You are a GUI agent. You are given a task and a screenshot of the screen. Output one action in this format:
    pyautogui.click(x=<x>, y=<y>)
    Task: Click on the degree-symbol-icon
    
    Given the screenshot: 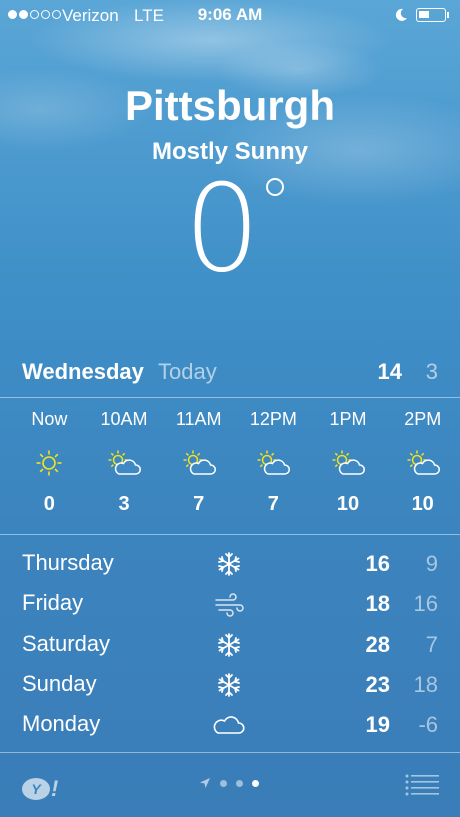 What is the action you would take?
    pyautogui.click(x=275, y=187)
    